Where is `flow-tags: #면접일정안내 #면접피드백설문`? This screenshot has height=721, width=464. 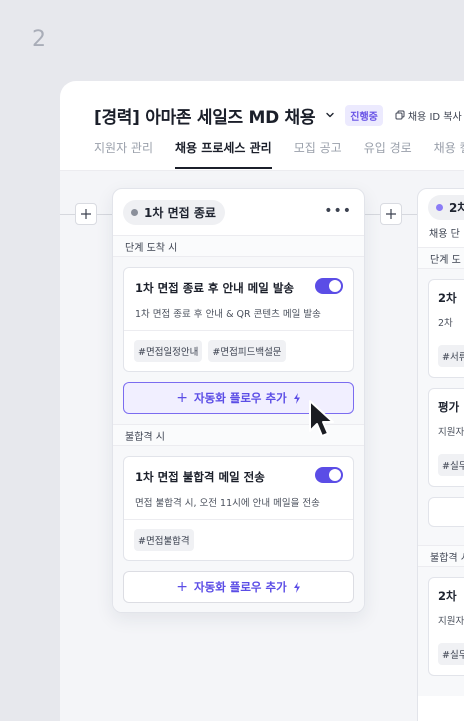
flow-tags: #면접일정안내 #면접피드백설문 is located at coordinates (238, 351).